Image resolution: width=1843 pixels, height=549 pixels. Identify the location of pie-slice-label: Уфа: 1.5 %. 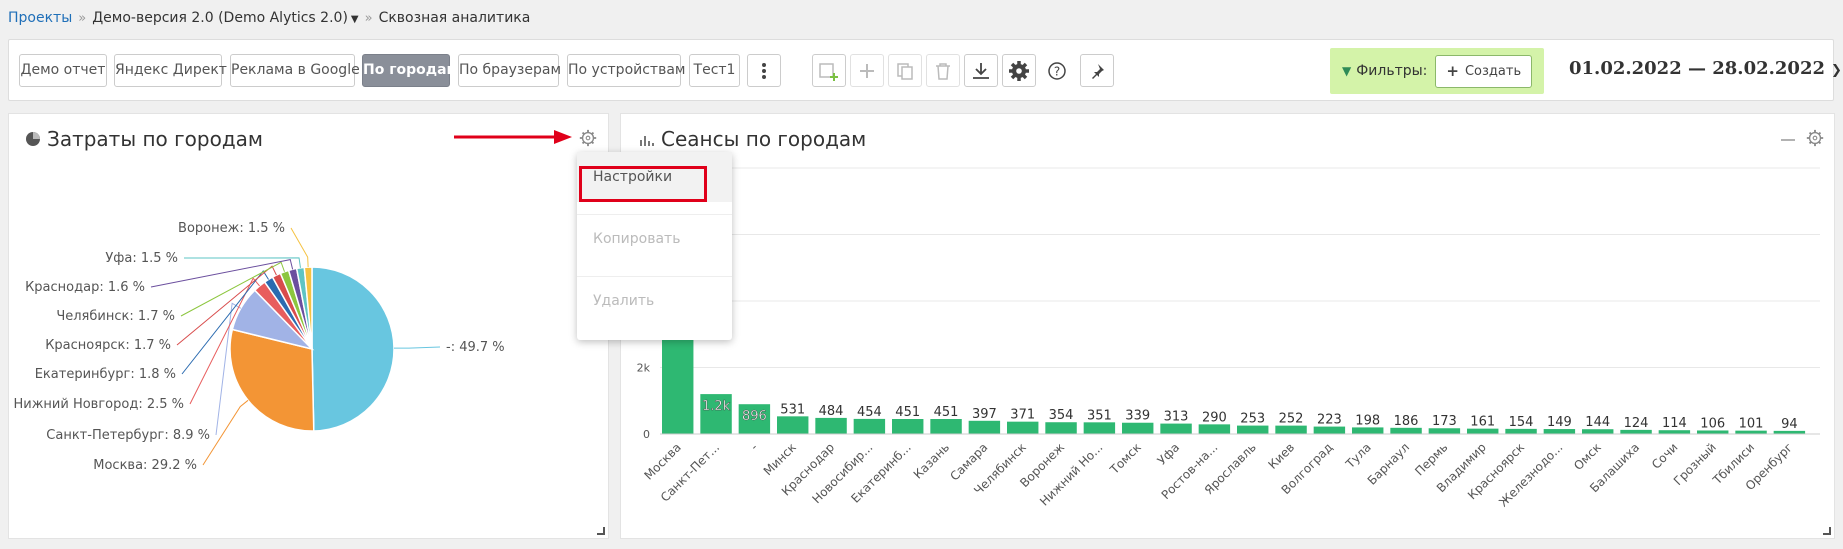
(141, 258).